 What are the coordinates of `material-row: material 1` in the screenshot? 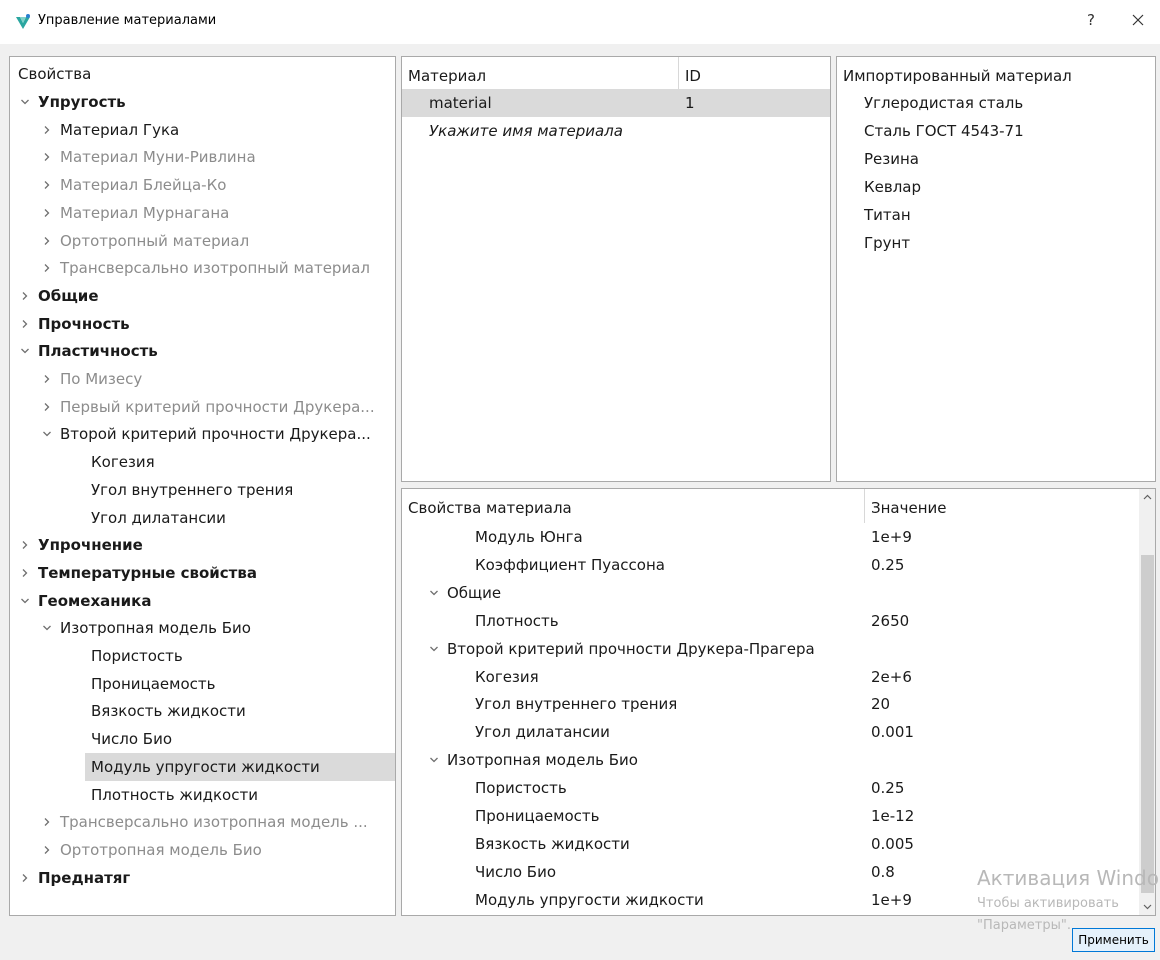 It's located at (616, 103).